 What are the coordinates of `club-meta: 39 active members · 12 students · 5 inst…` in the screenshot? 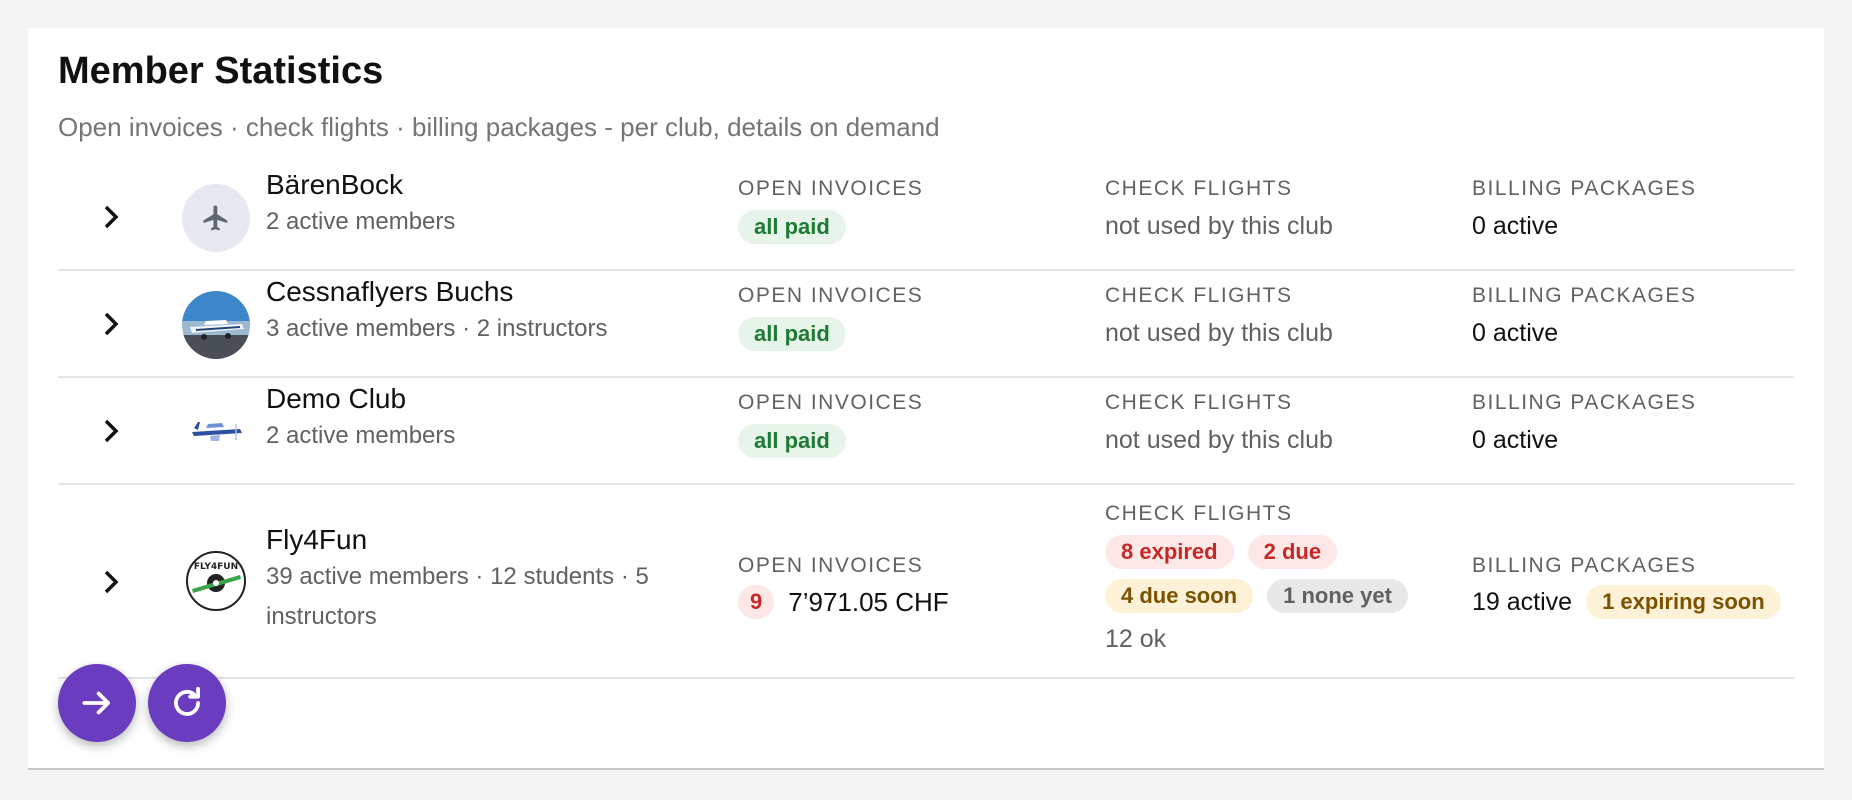 It's located at (457, 596).